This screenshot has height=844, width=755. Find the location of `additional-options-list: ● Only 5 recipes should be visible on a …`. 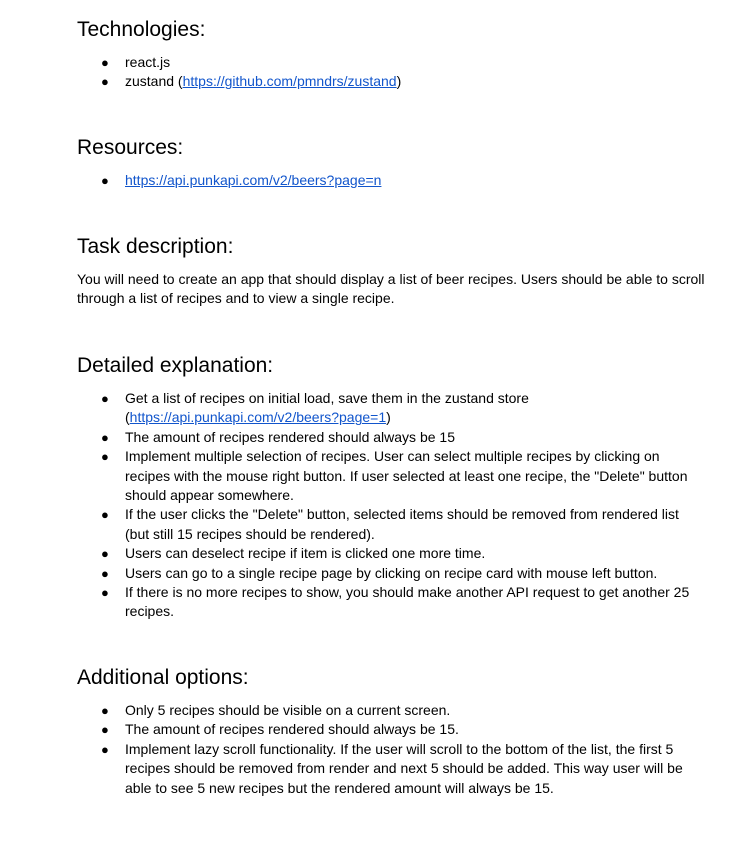

additional-options-list: ● Only 5 recipes should be visible on a … is located at coordinates (377, 749).